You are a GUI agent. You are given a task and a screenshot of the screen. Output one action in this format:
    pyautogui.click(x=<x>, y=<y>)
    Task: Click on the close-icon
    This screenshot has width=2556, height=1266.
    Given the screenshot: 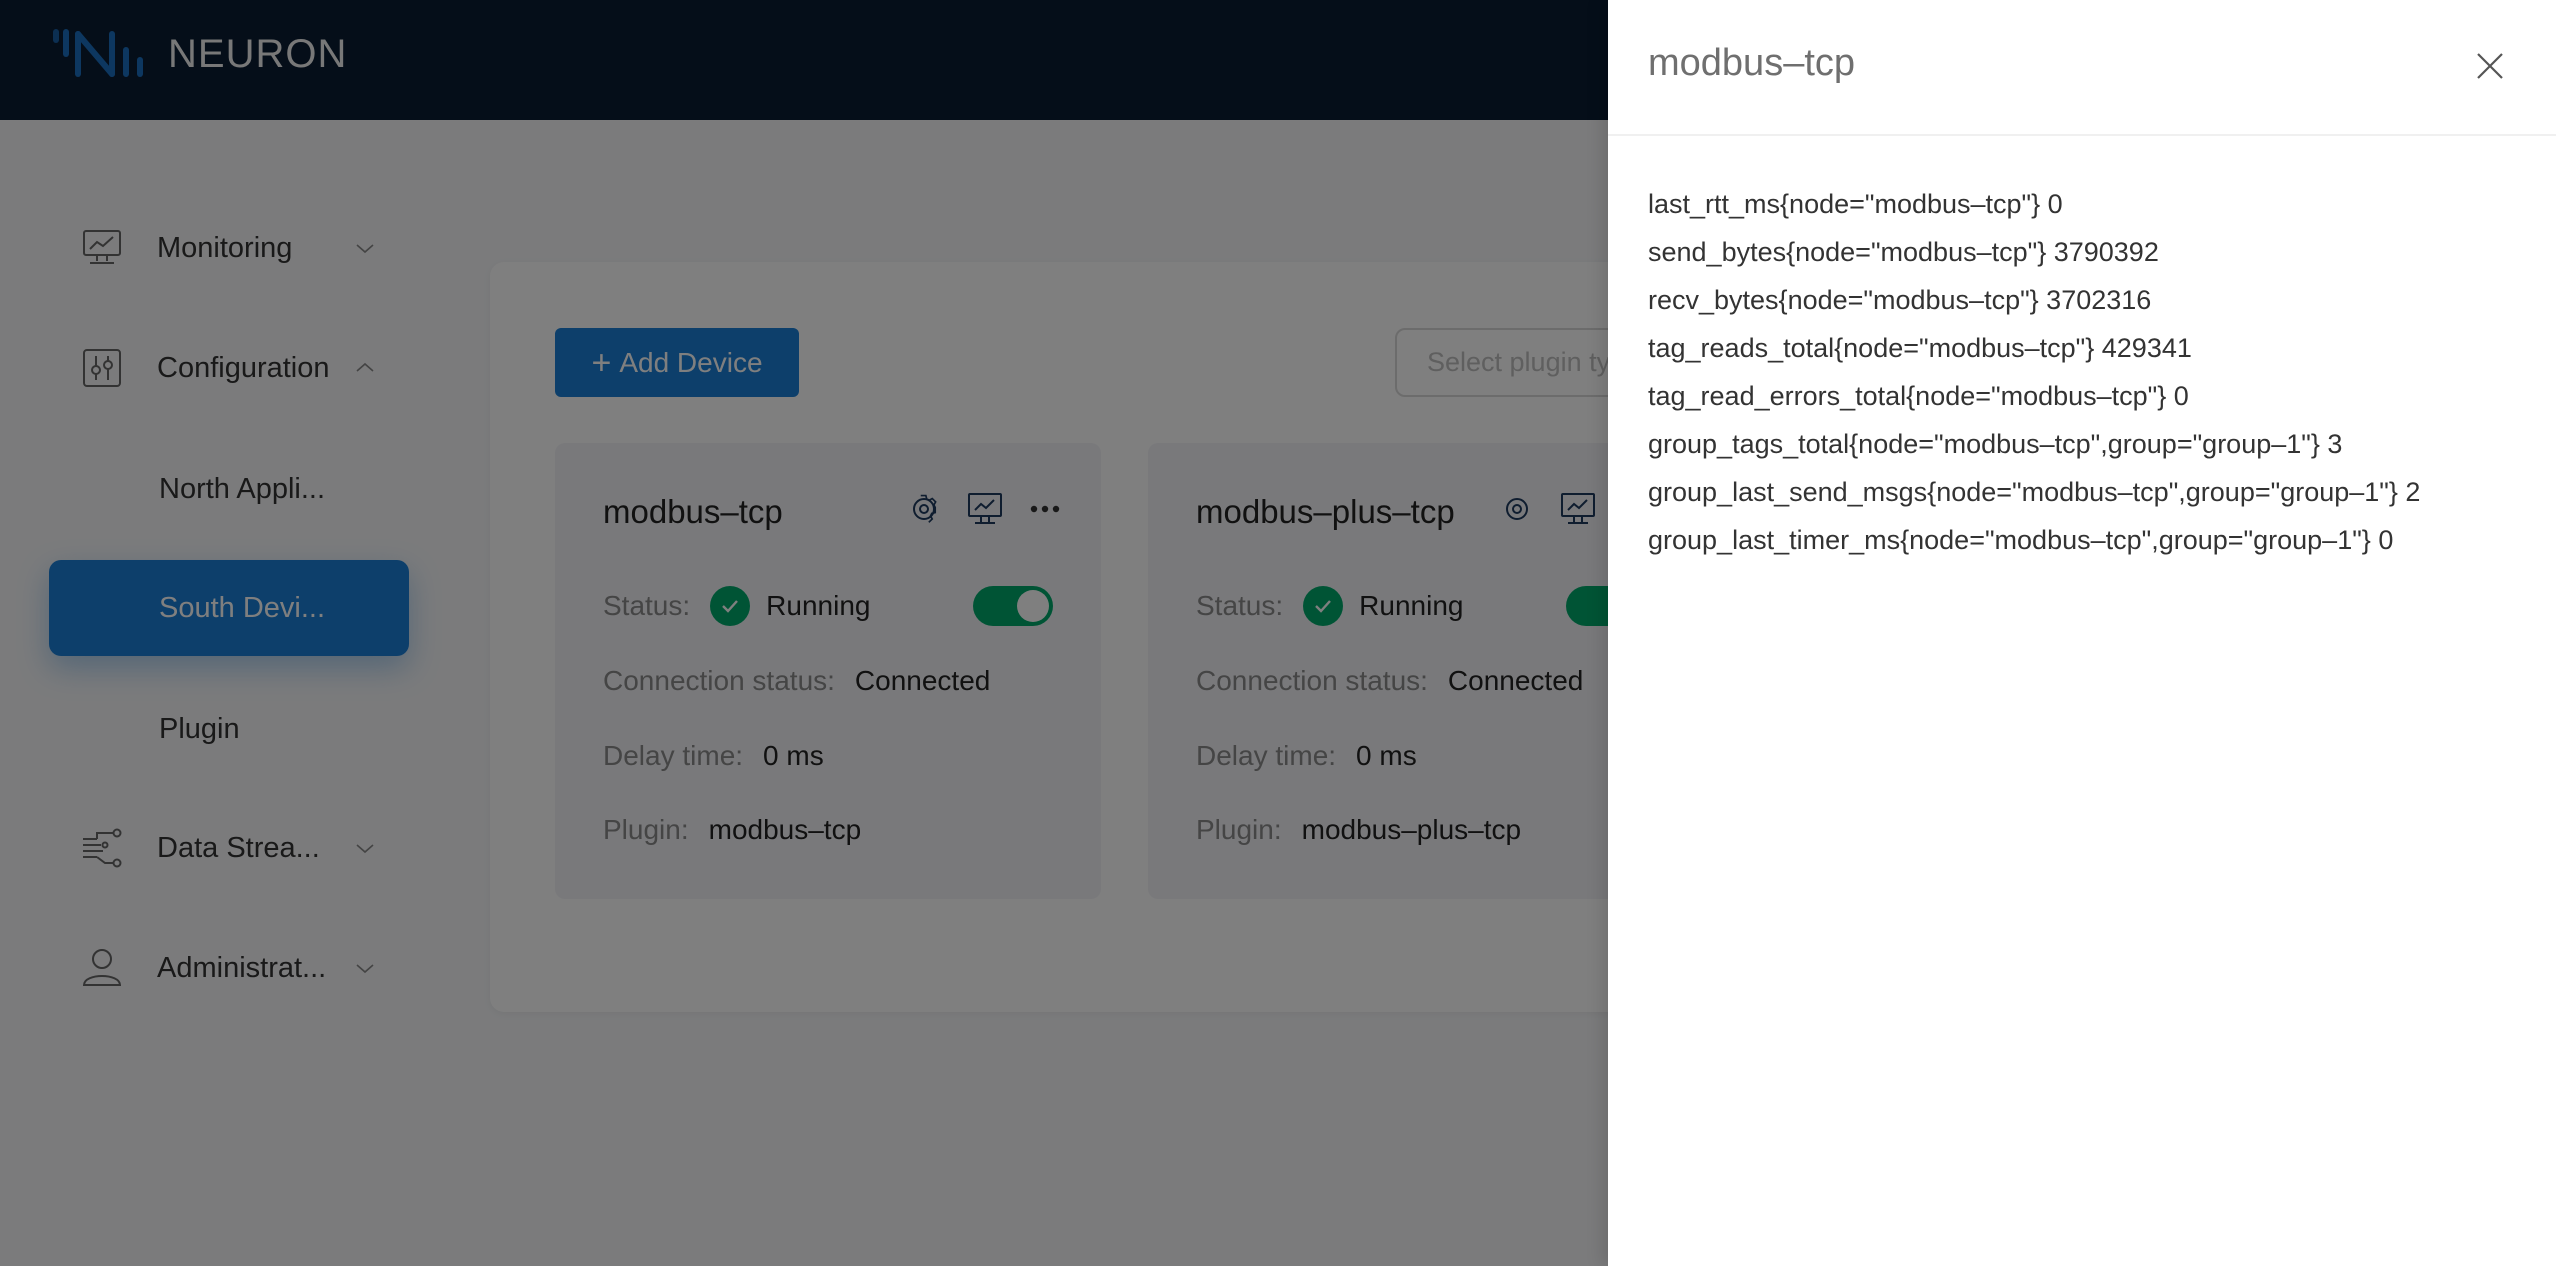 What is the action you would take?
    pyautogui.click(x=2490, y=66)
    